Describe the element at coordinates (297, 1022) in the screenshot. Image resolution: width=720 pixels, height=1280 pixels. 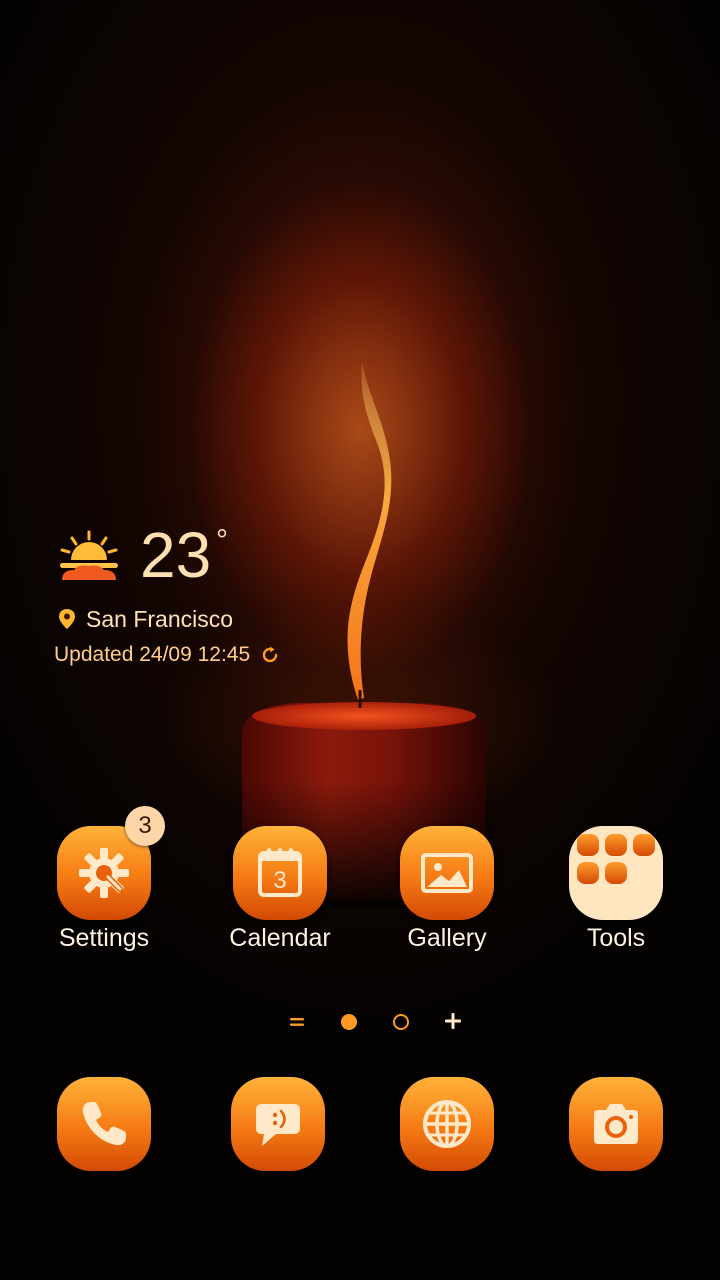
I see `home-page-icon` at that location.